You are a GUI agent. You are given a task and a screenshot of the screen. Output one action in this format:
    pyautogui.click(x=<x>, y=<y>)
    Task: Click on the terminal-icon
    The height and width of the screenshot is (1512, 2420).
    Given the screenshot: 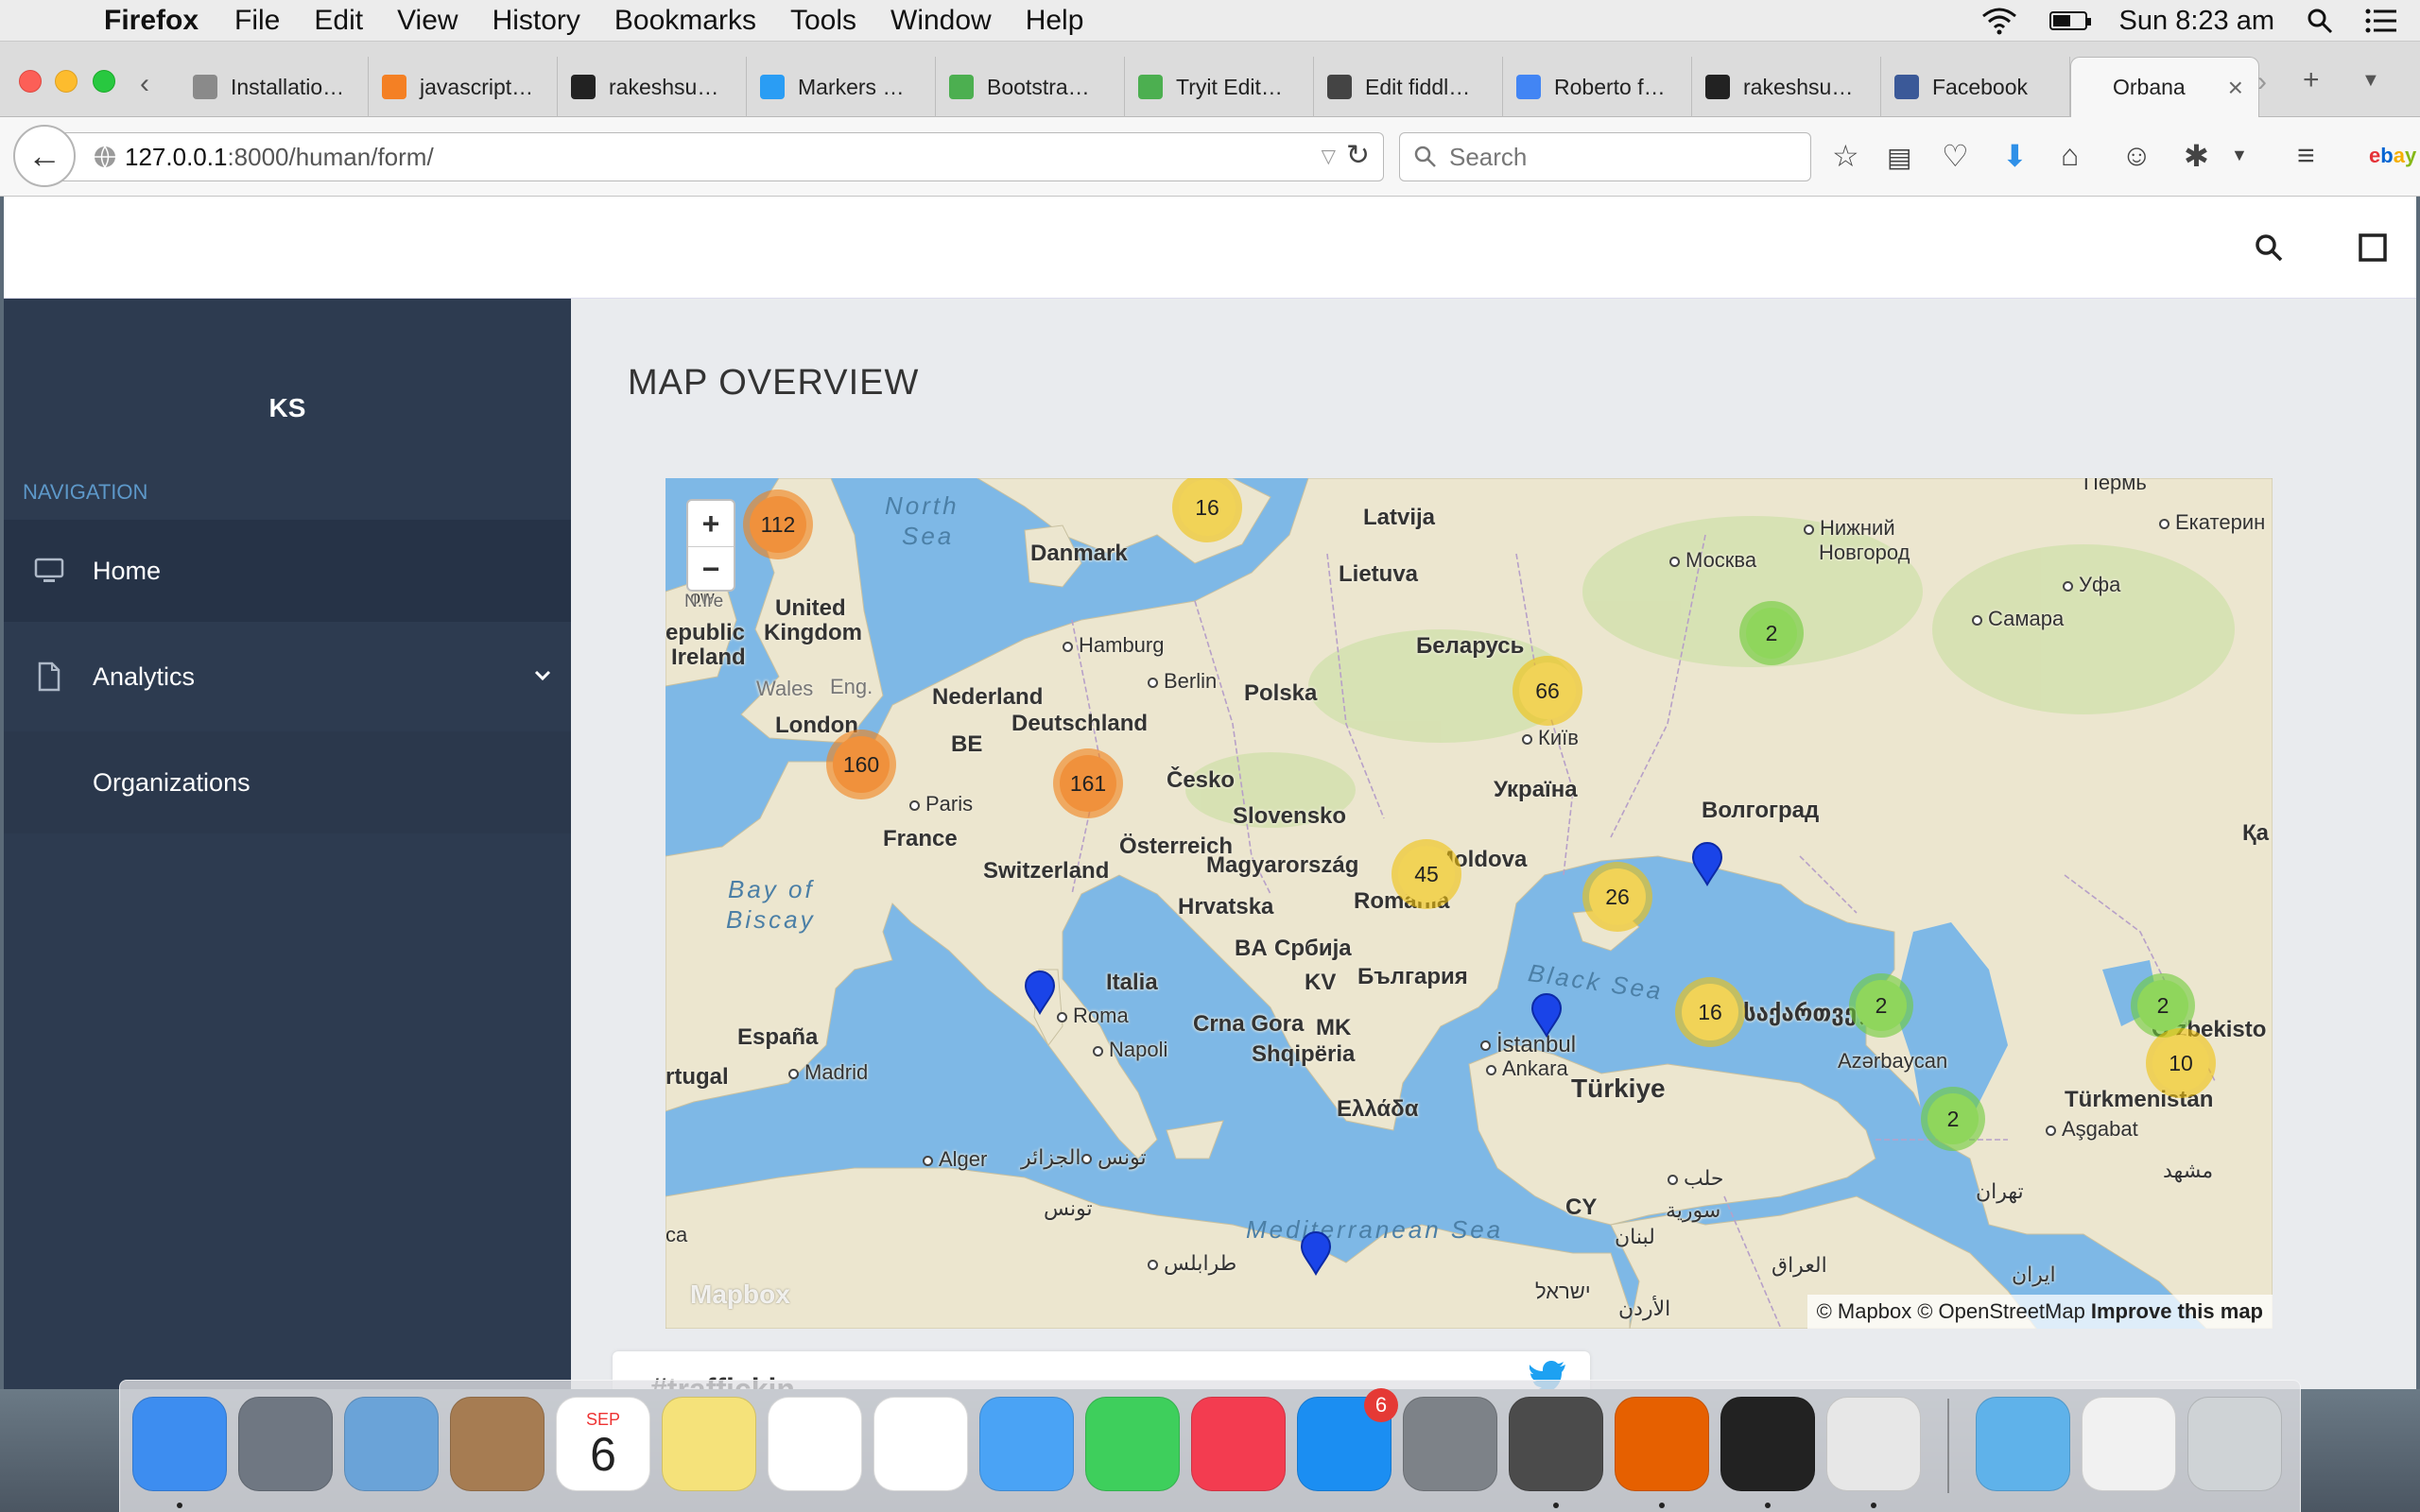 What is the action you would take?
    pyautogui.click(x=1767, y=1444)
    